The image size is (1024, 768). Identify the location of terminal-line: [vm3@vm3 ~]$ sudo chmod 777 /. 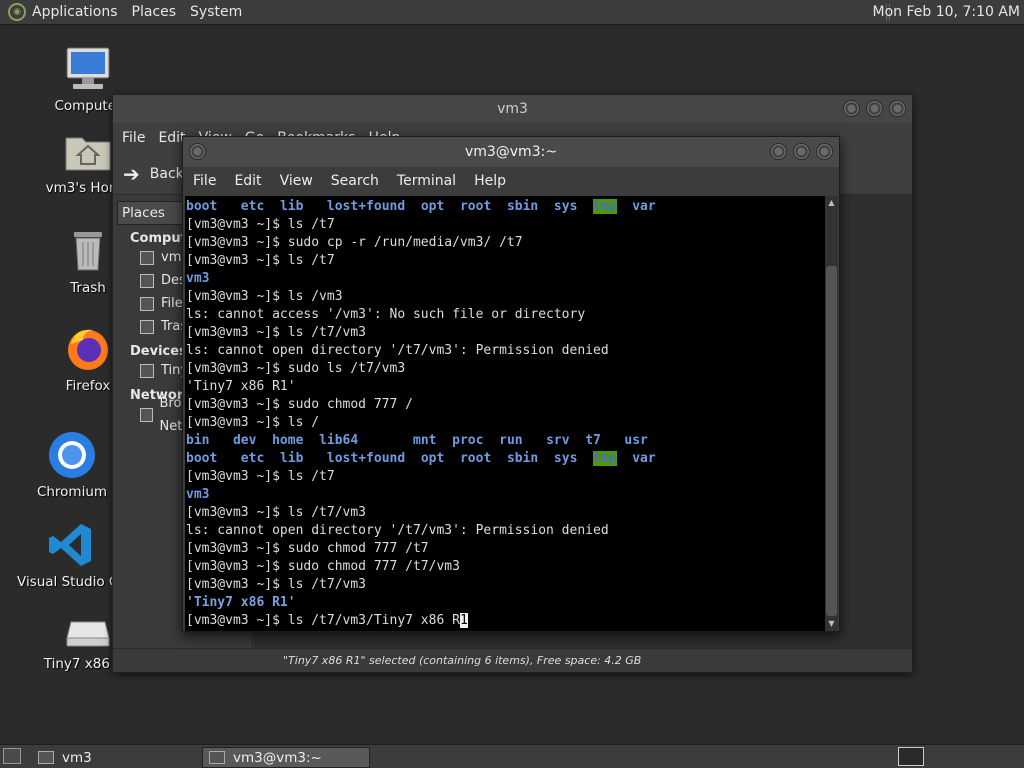
(299, 404).